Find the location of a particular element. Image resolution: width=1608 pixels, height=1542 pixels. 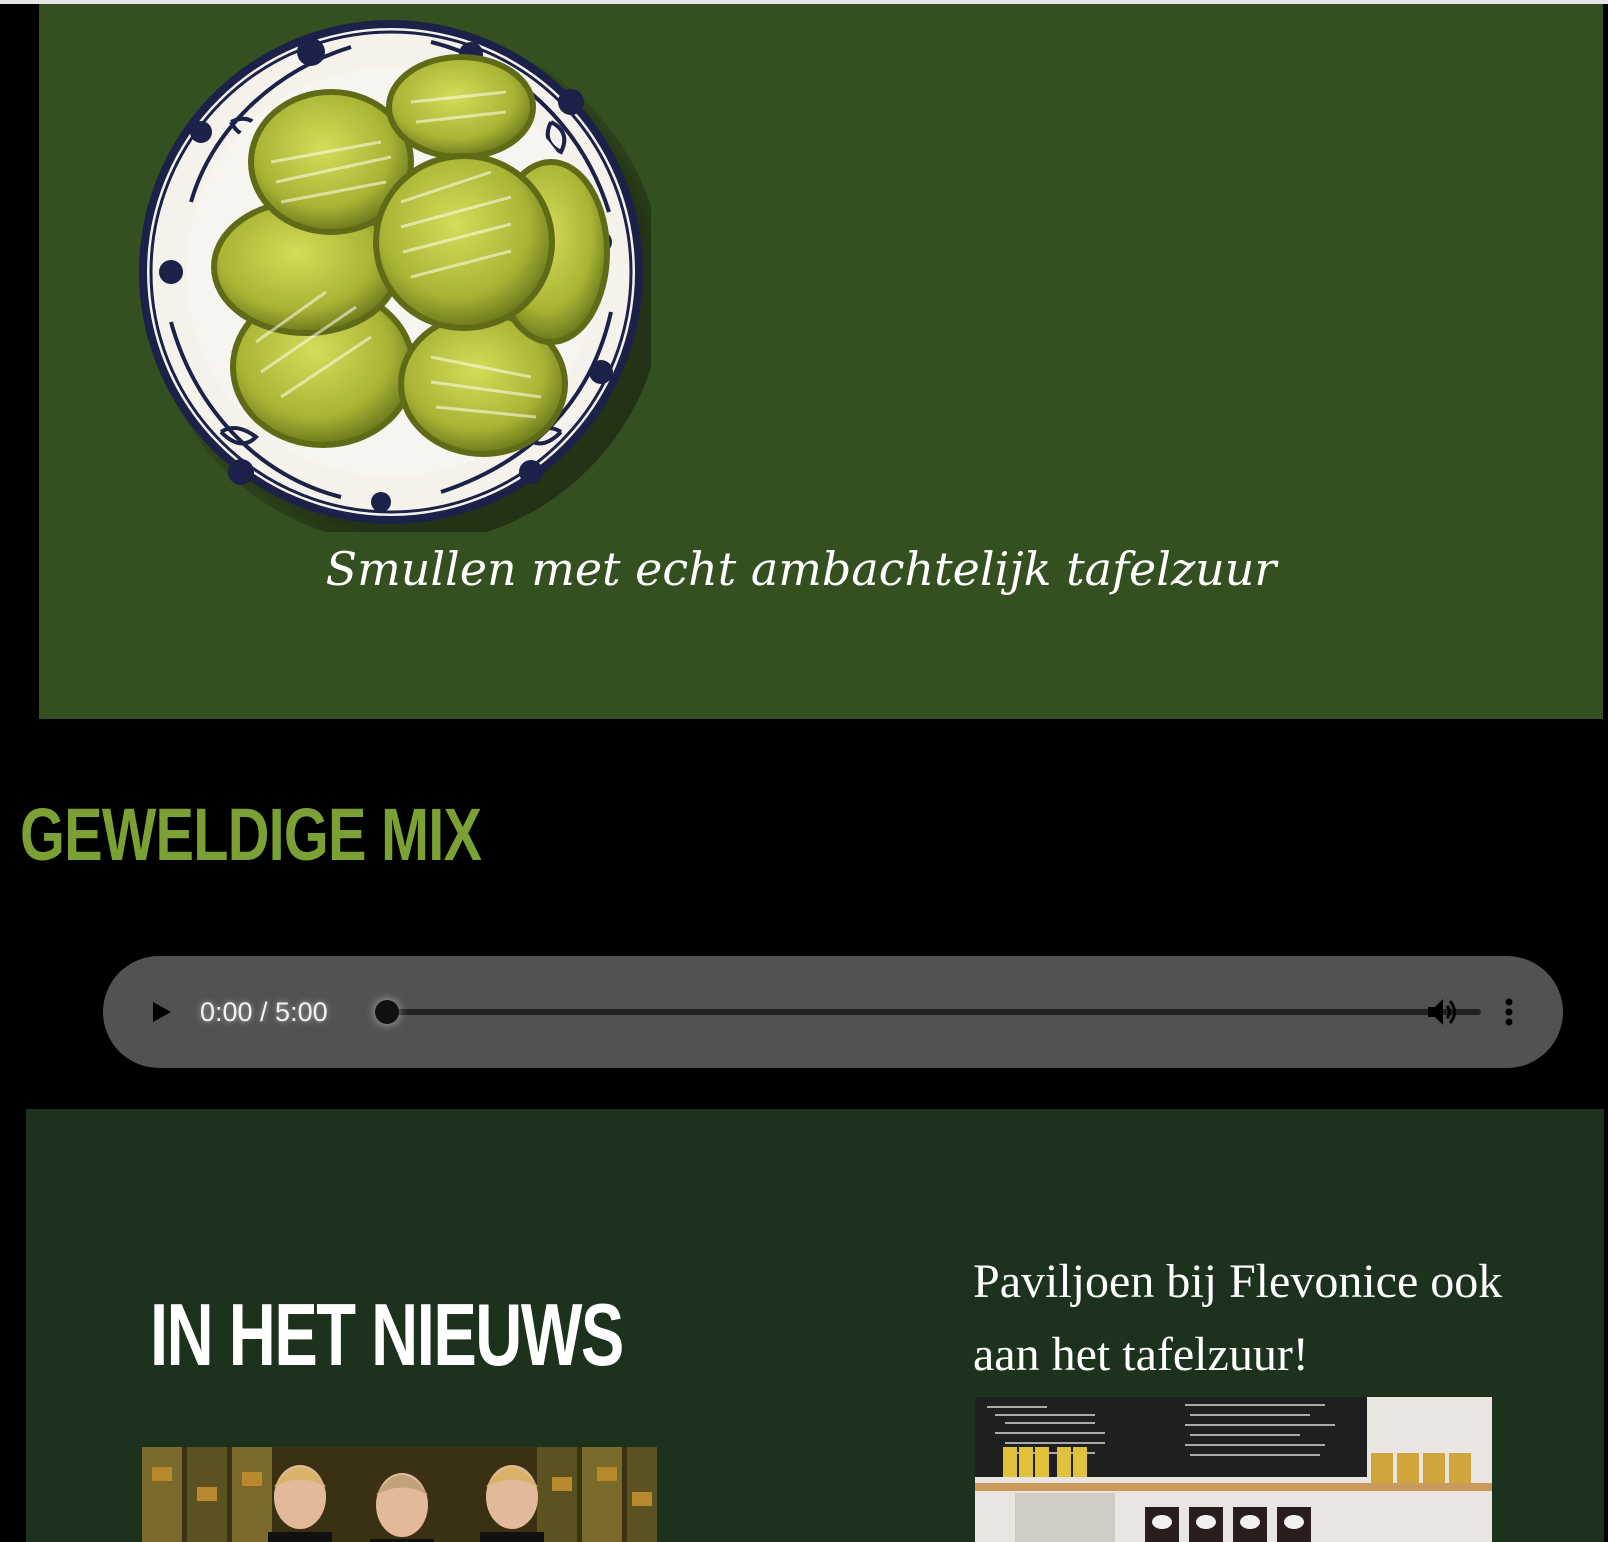

news-photo-pavilion is located at coordinates (1233, 1469).